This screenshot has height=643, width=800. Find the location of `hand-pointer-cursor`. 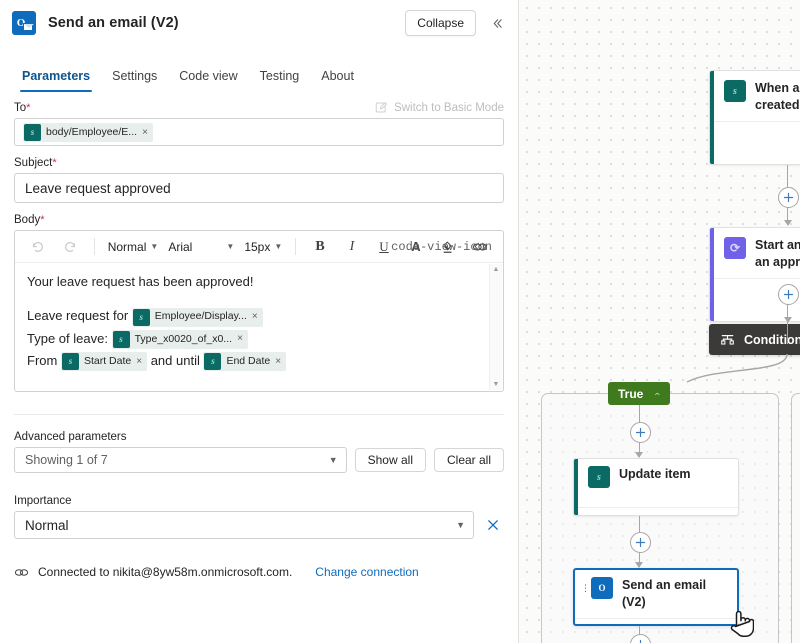

hand-pointer-cursor is located at coordinates (742, 623).